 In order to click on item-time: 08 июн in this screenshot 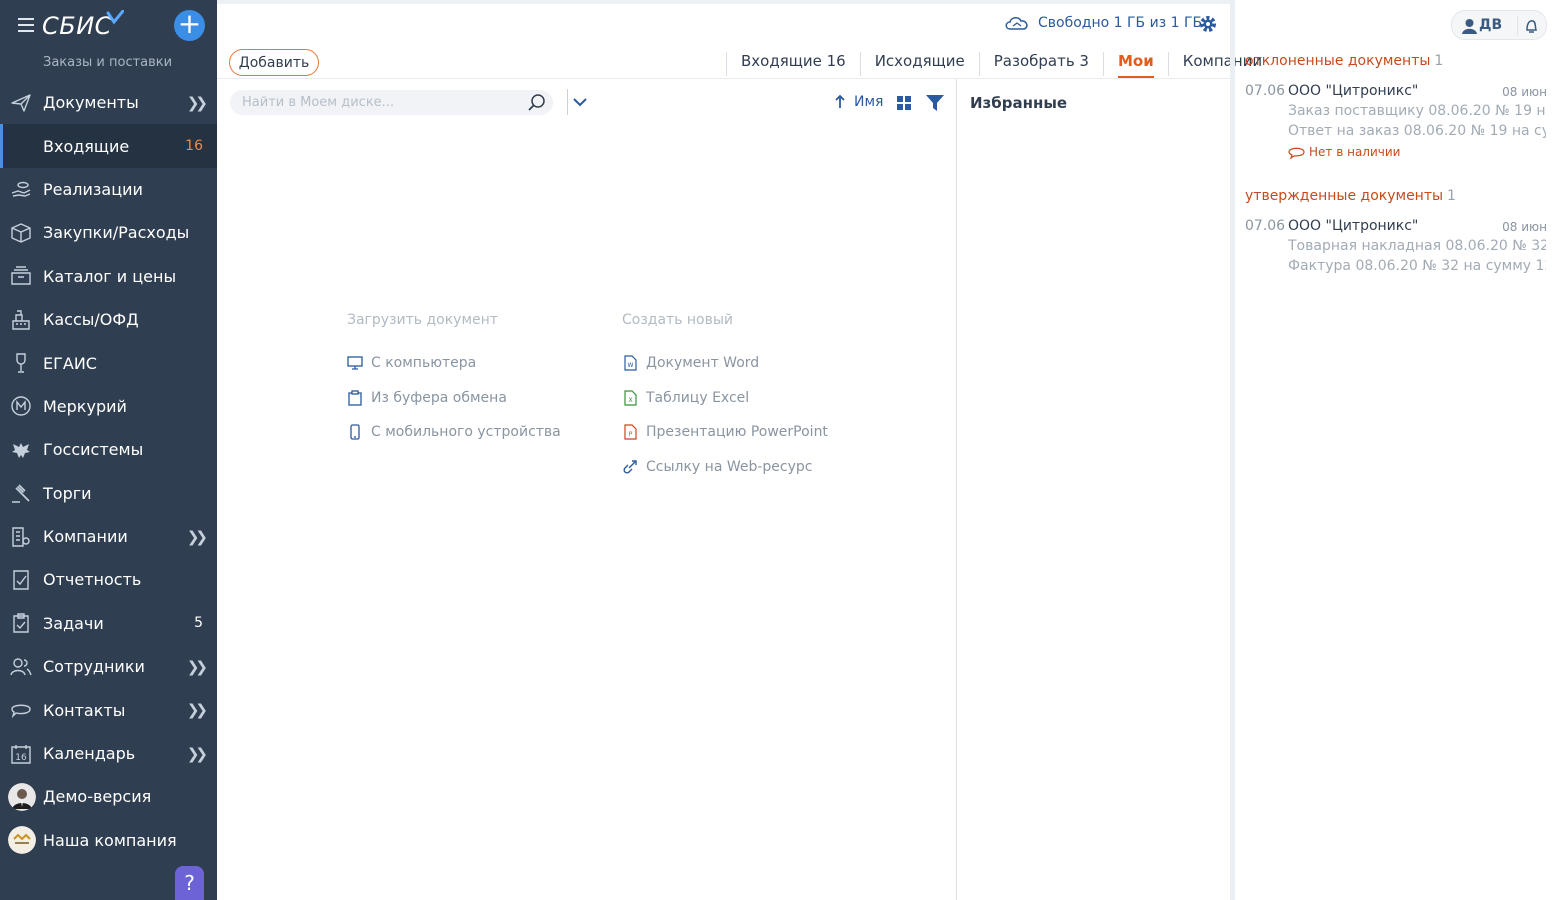, I will do `click(1524, 227)`.